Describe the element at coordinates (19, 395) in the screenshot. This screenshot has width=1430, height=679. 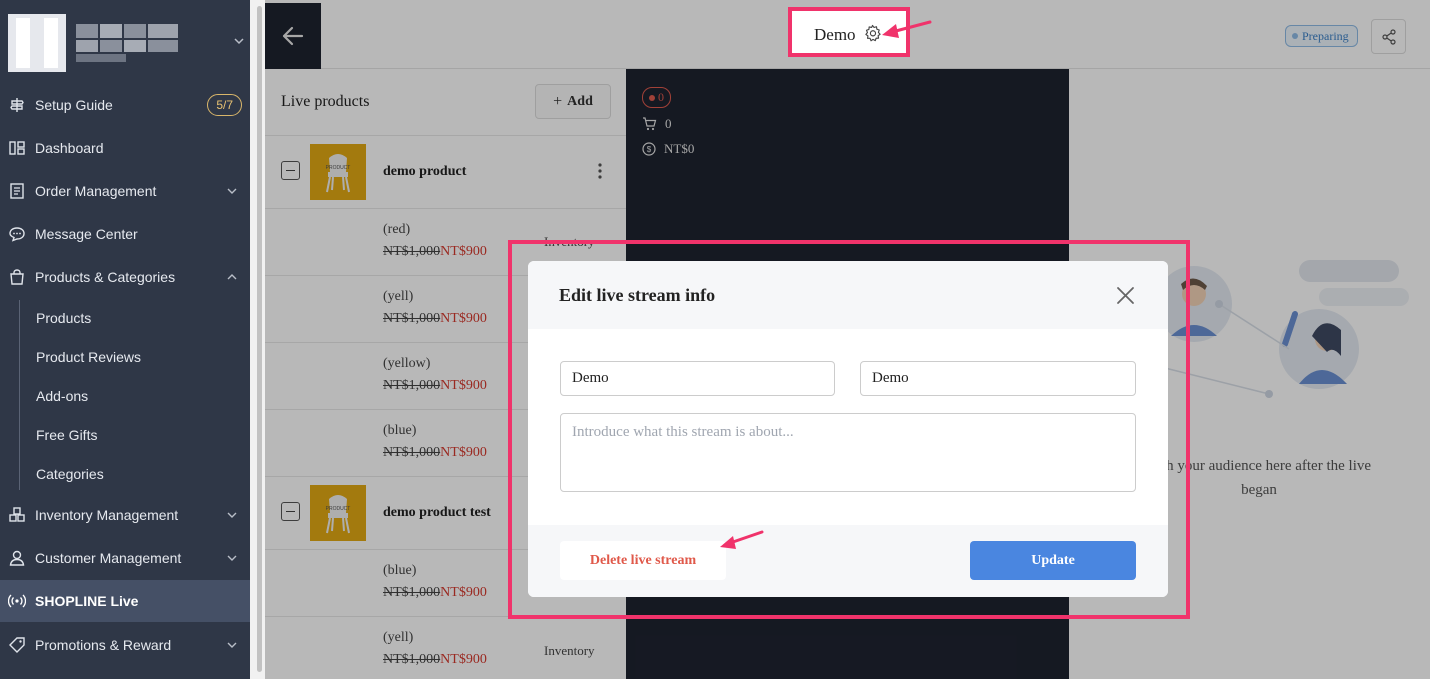
I see `submenu-guide-line` at that location.